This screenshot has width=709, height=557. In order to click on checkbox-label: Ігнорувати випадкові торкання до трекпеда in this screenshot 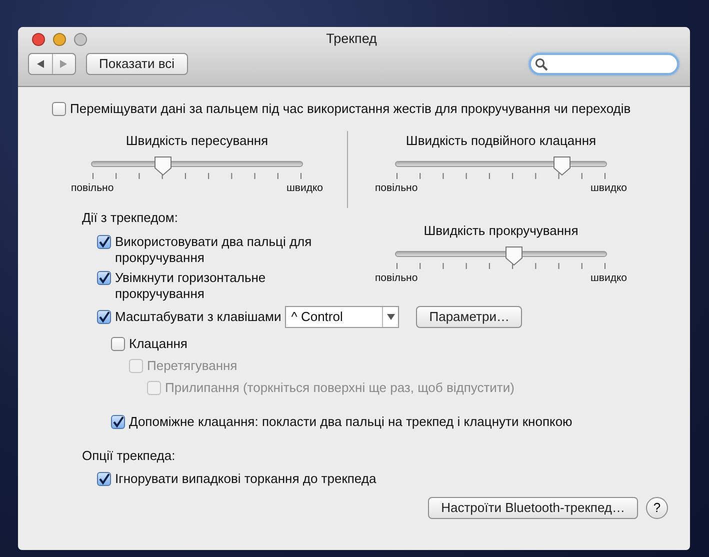, I will do `click(245, 479)`.